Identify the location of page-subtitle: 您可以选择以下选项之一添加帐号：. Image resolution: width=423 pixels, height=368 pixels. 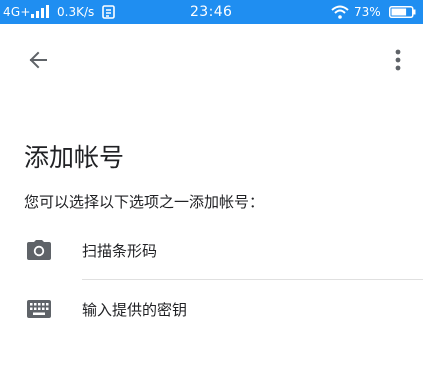
(144, 202).